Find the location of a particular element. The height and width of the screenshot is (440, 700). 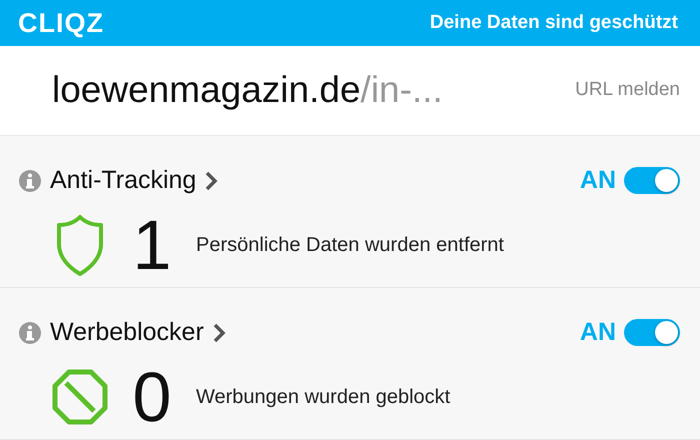

report-link: URL melden is located at coordinates (627, 90).